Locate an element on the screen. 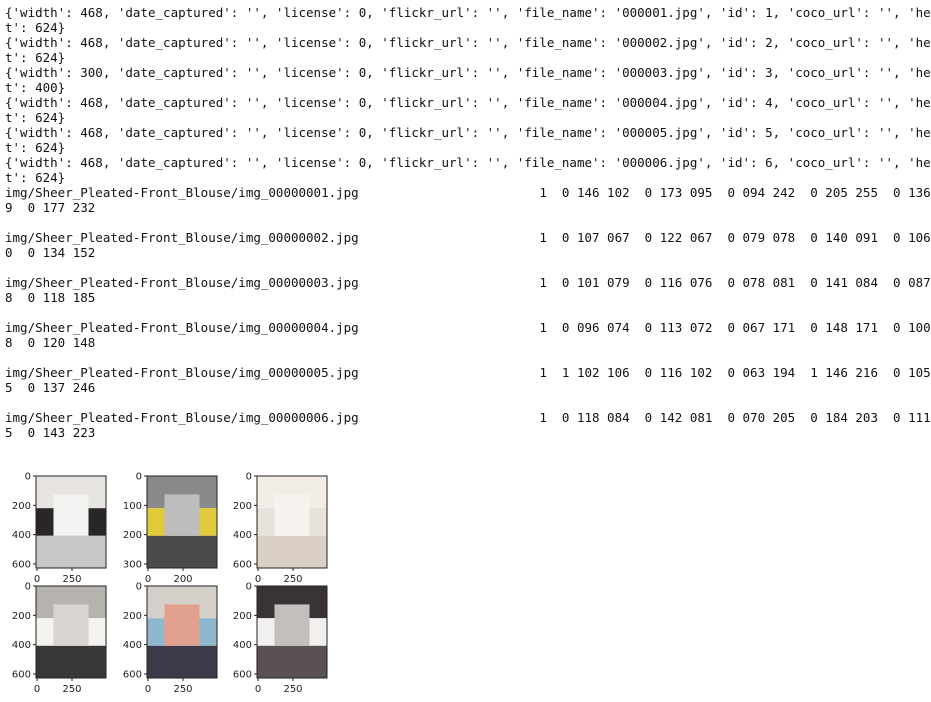  output-line: t': 400} is located at coordinates (35, 87).